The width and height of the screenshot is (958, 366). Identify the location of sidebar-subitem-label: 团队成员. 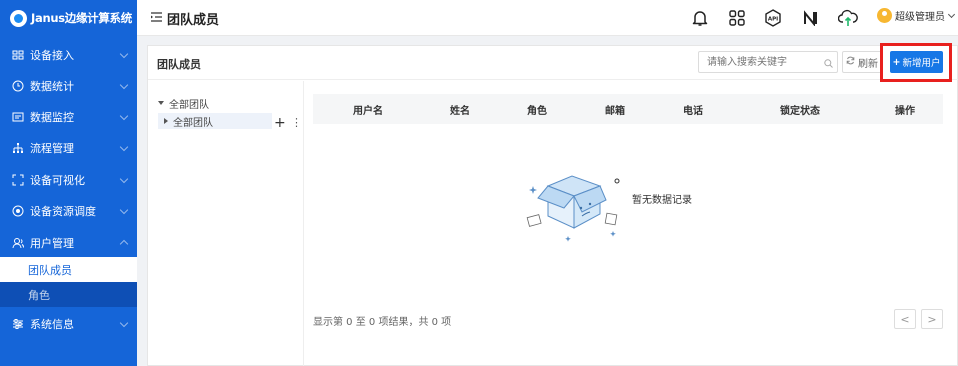
(50, 270).